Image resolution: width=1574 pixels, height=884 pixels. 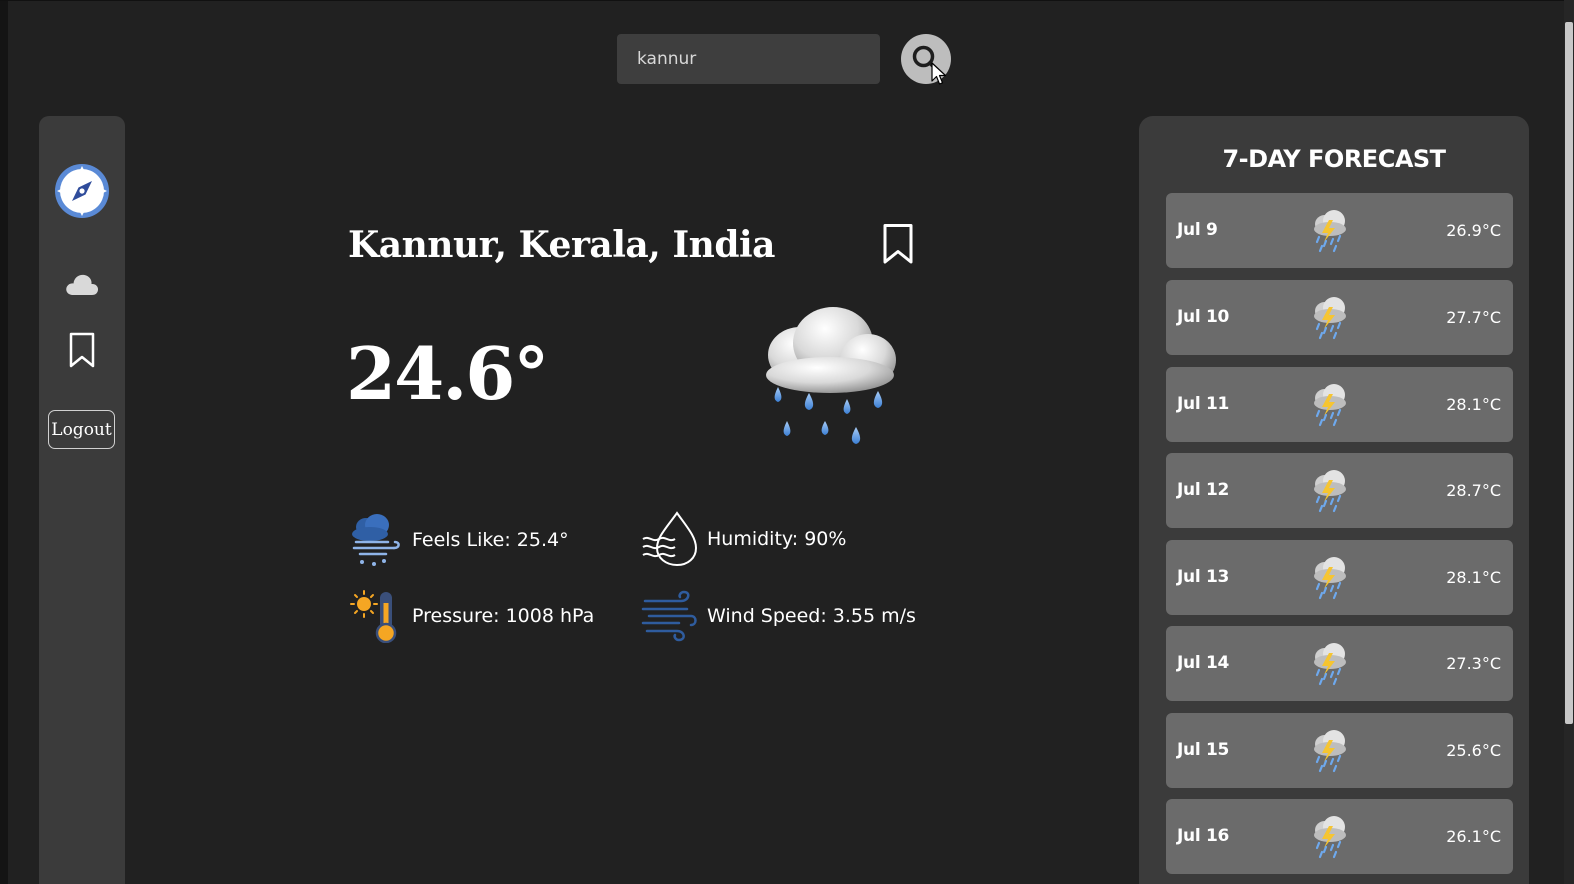 I want to click on wind-speed-text: Wind Speed: 3.55 m/s, so click(x=811, y=616).